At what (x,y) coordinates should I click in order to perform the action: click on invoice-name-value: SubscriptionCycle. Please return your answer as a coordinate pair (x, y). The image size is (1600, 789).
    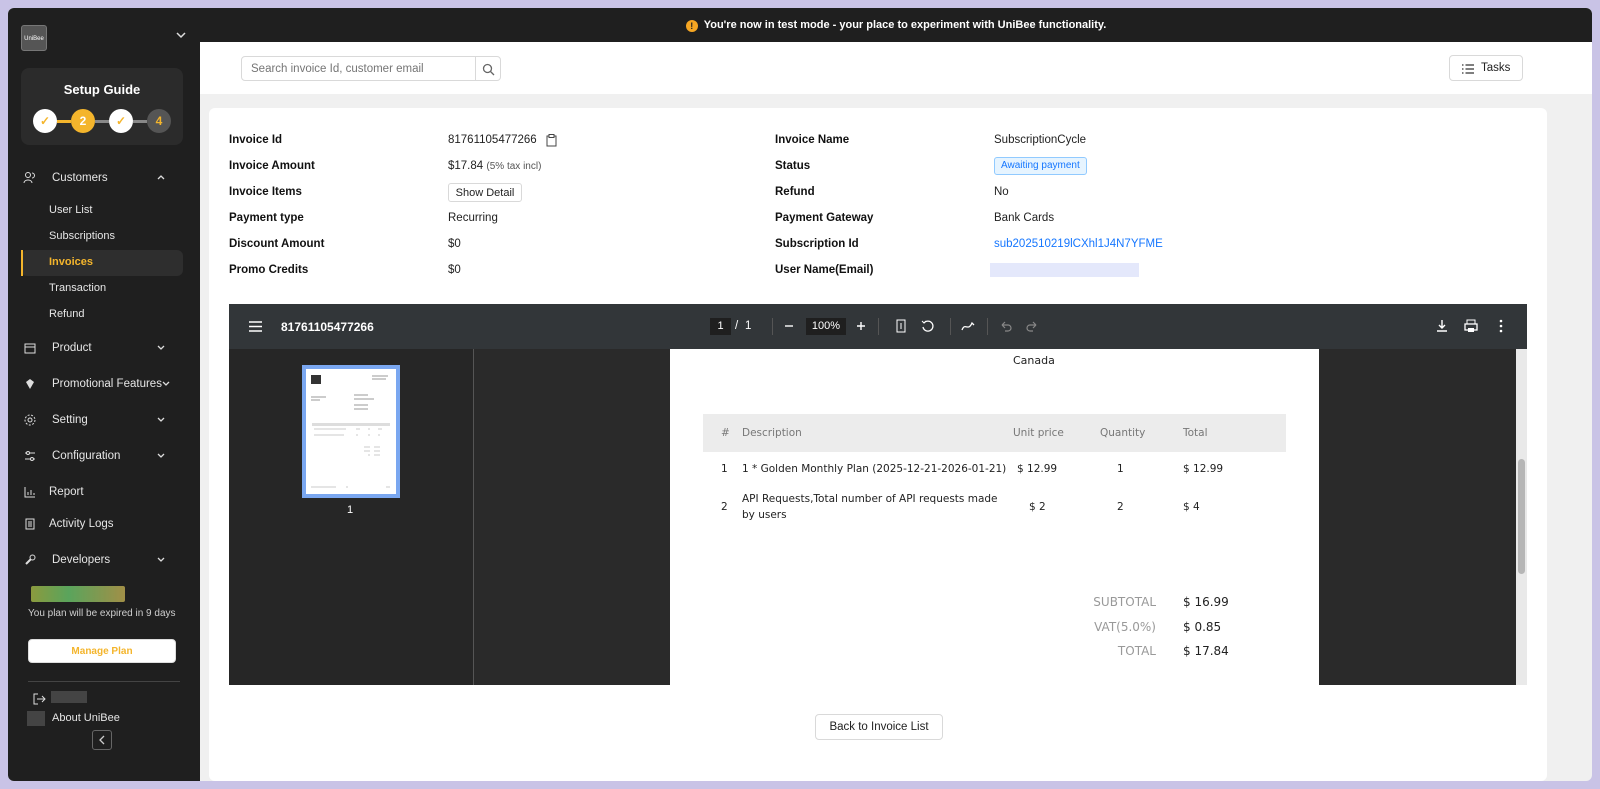
    Looking at the image, I should click on (1040, 140).